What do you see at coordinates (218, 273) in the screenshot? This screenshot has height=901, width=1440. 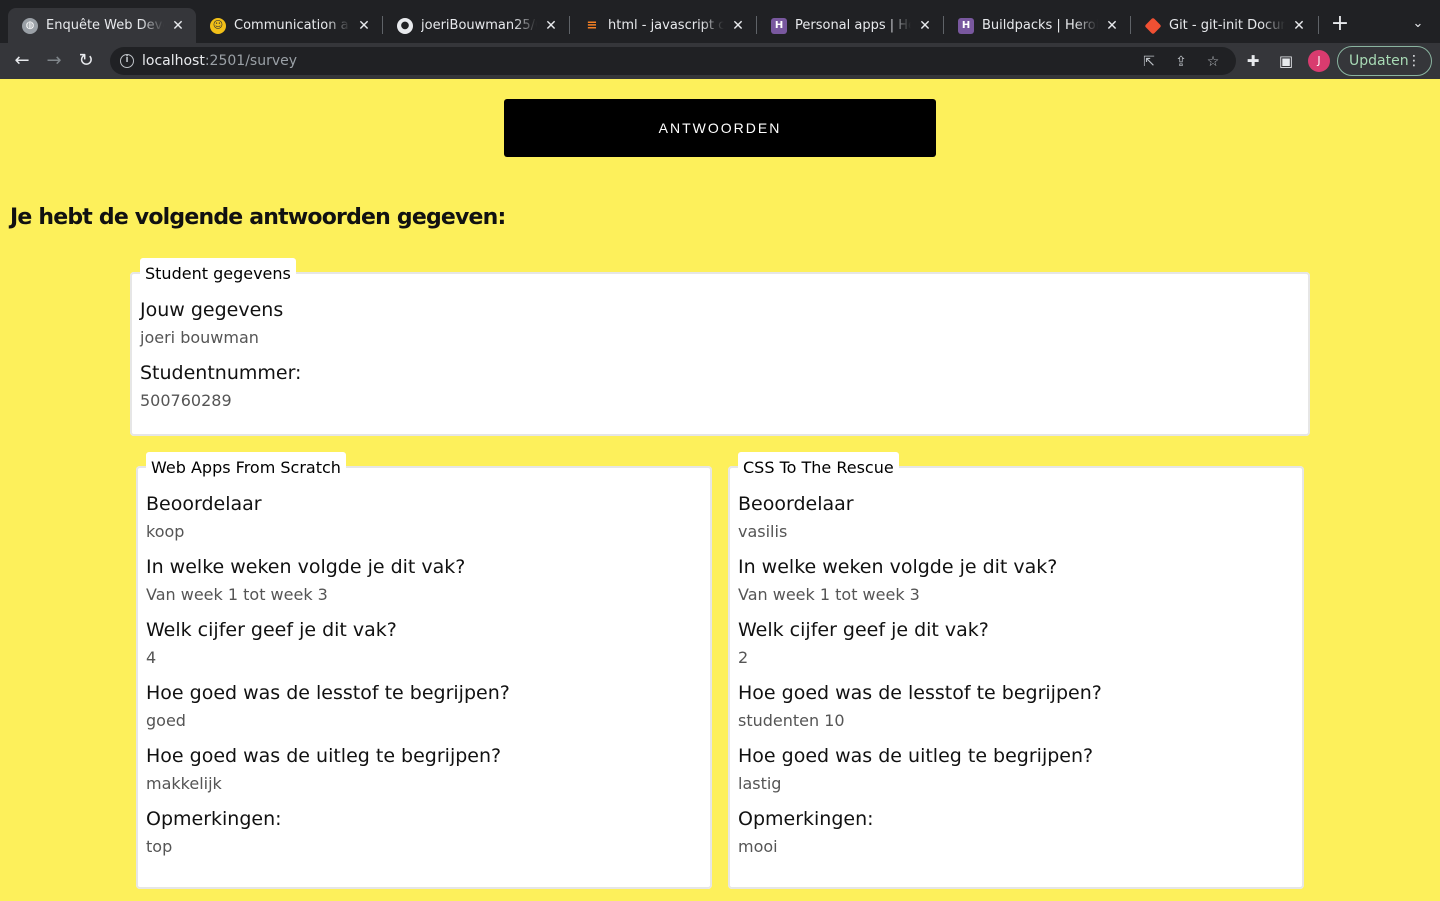 I see `card-legend: Student gegevens` at bounding box center [218, 273].